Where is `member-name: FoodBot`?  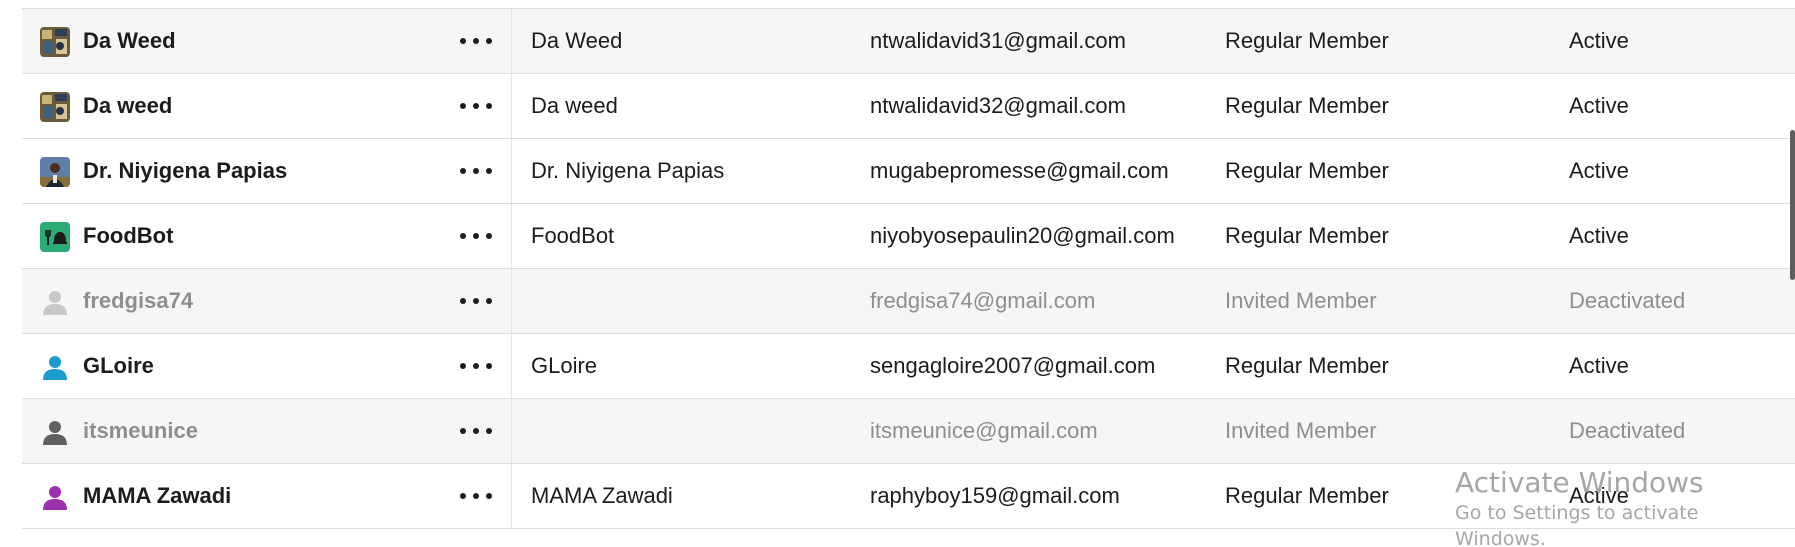
member-name: FoodBot is located at coordinates (128, 236).